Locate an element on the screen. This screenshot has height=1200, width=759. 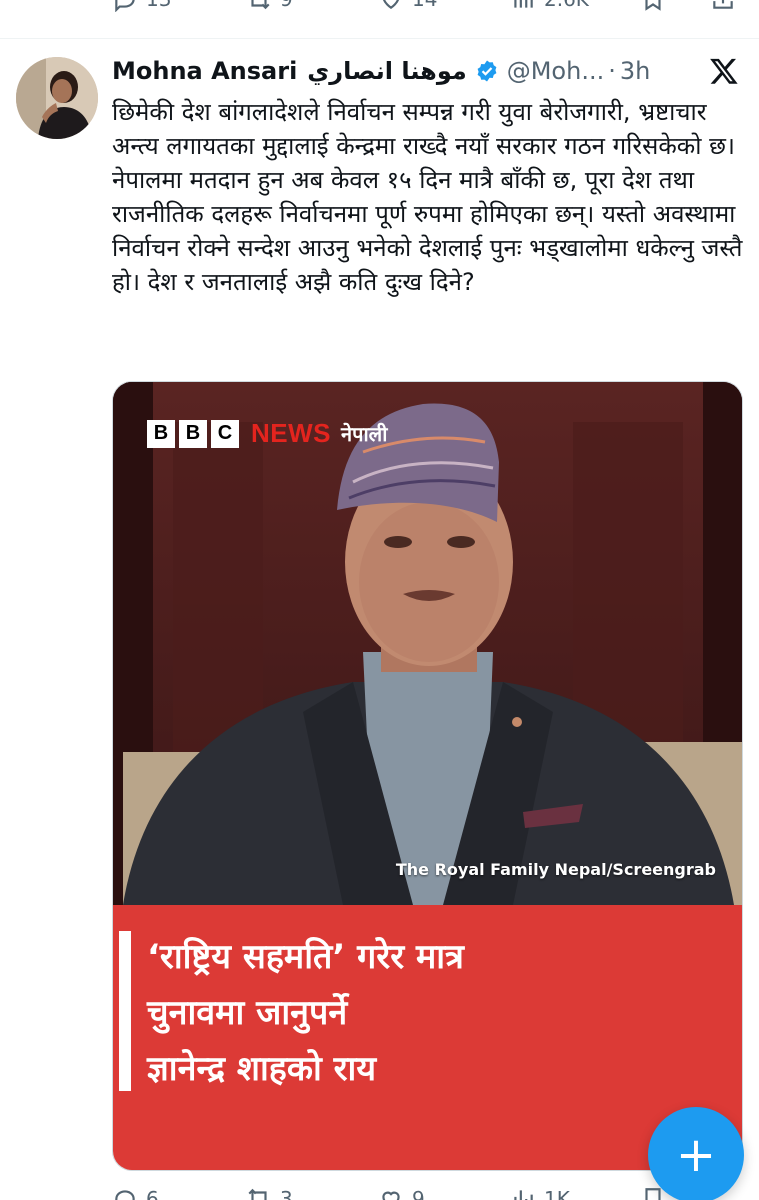
avatar-photo is located at coordinates (57, 98).